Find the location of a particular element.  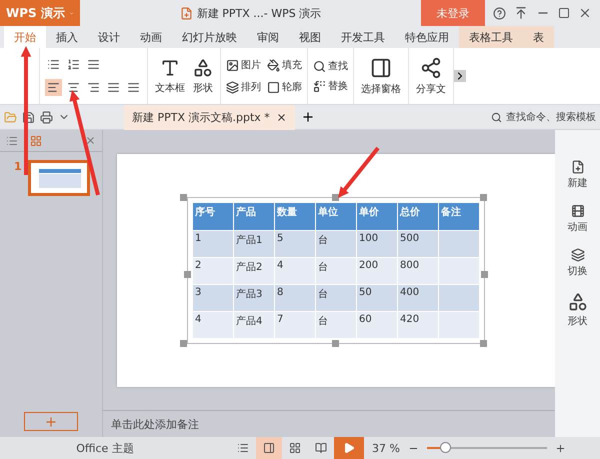

document-tab: 新建 PPTX 演示文稿.pptx * is located at coordinates (209, 117).